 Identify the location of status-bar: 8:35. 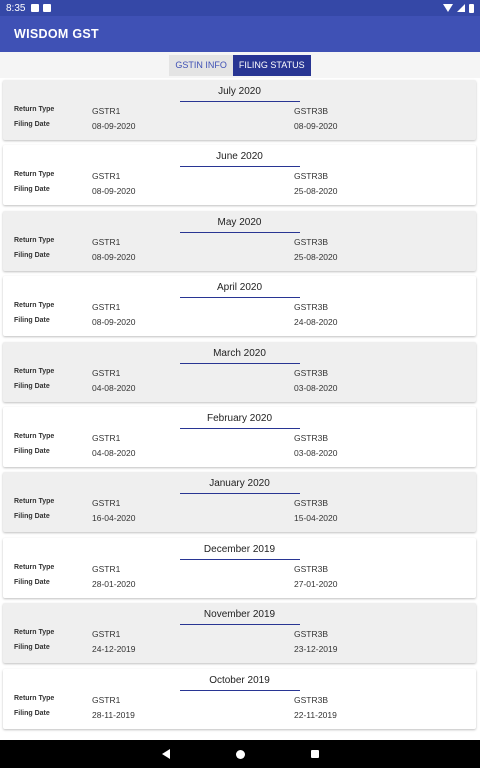
(240, 8).